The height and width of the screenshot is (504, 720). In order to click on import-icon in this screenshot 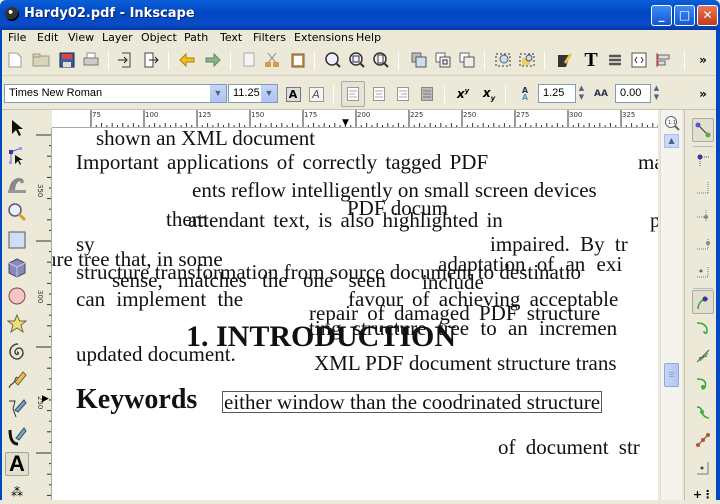, I will do `click(125, 60)`.